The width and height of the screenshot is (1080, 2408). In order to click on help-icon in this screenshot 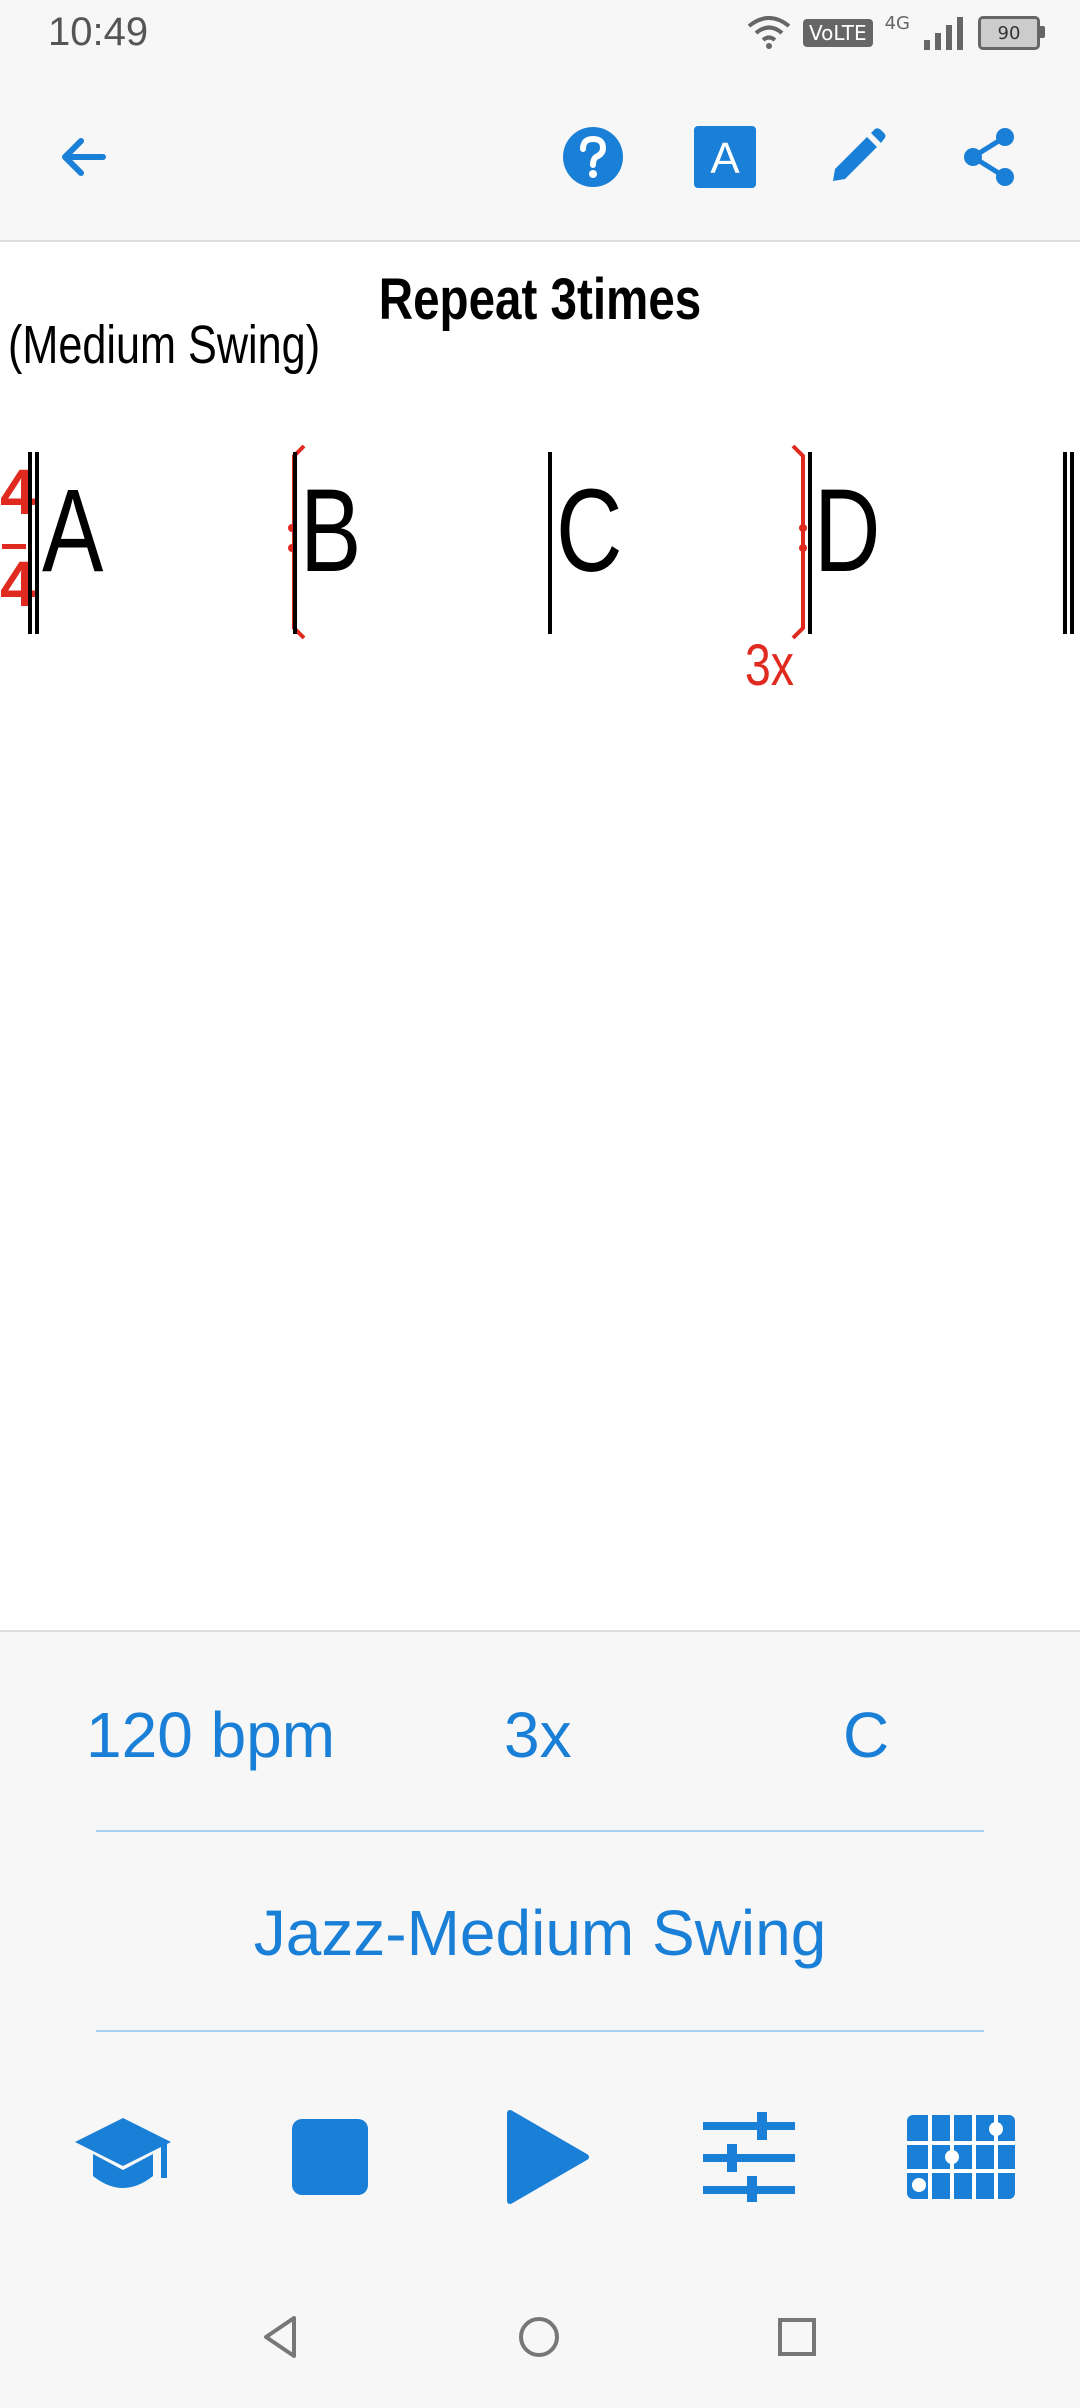, I will do `click(593, 157)`.